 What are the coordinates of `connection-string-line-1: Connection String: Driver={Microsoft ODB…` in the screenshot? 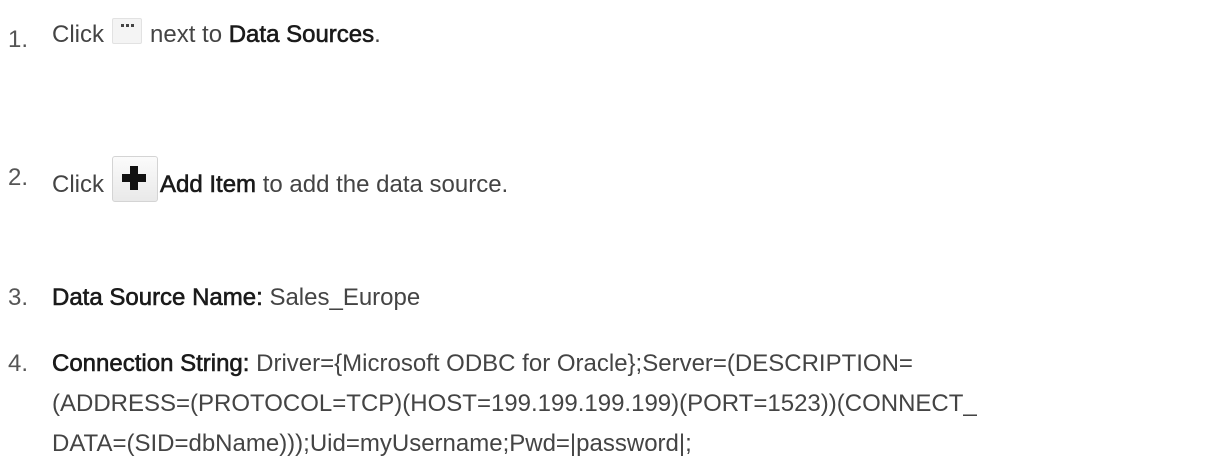 It's located at (514, 364).